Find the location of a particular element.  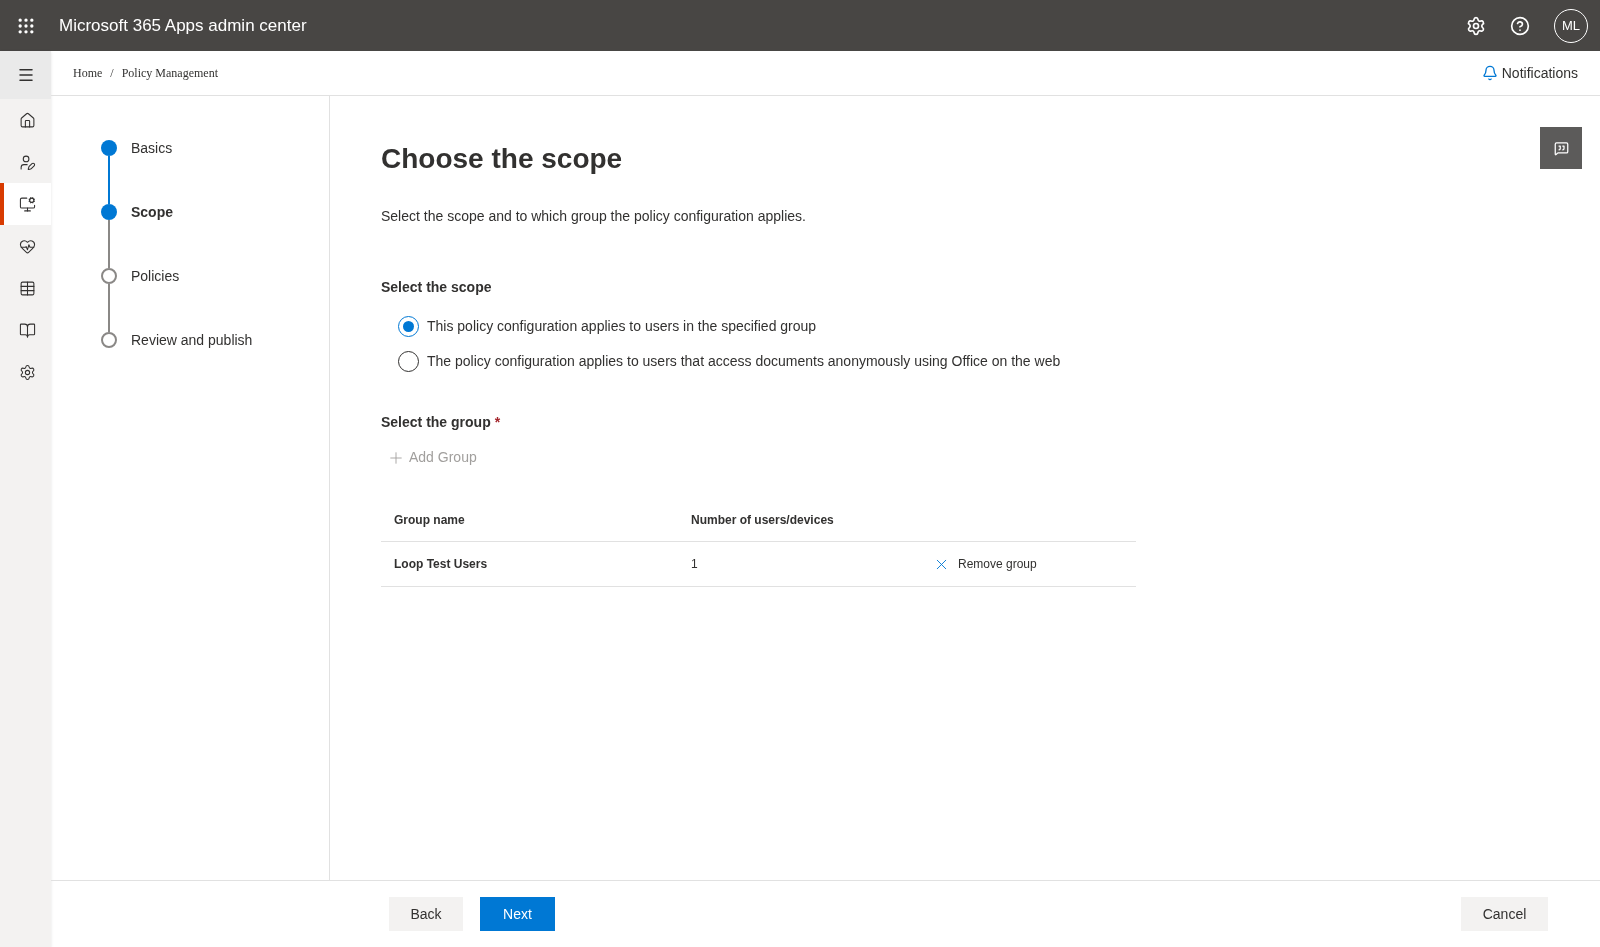

next-button: Next is located at coordinates (517, 914).